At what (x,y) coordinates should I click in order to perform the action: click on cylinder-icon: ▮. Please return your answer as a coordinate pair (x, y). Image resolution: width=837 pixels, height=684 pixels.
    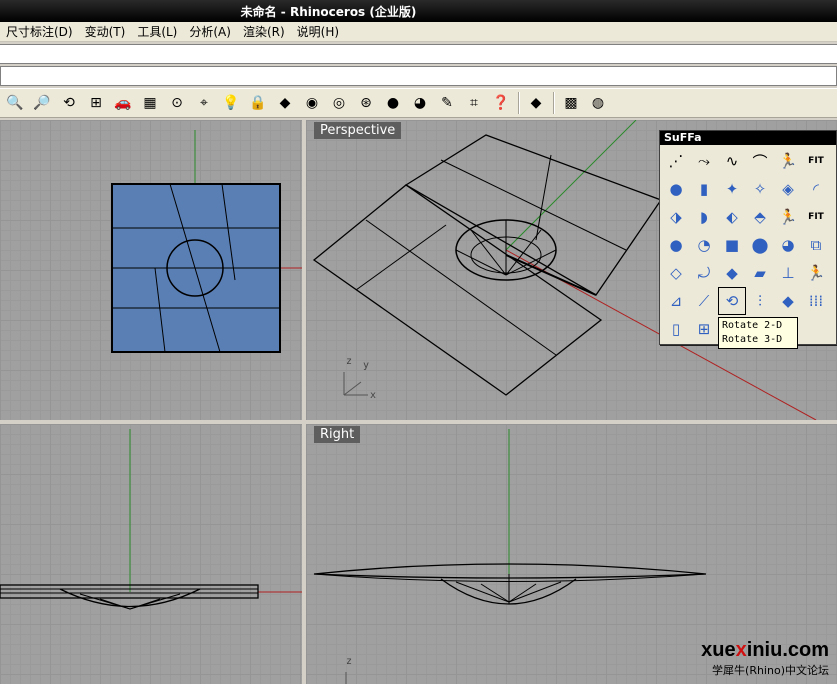
    Looking at the image, I should click on (704, 189).